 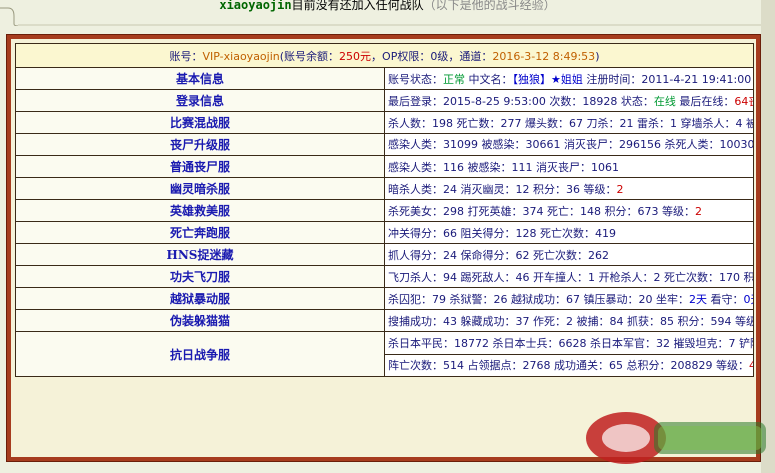 I want to click on row-label: 基本信息, so click(x=200, y=78).